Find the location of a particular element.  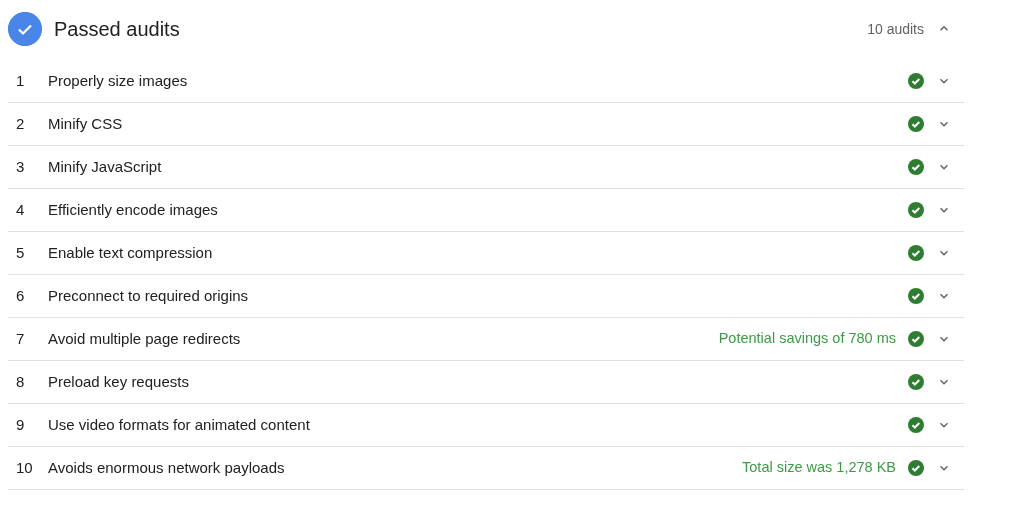

check-circle-icon is located at coordinates (25, 29).